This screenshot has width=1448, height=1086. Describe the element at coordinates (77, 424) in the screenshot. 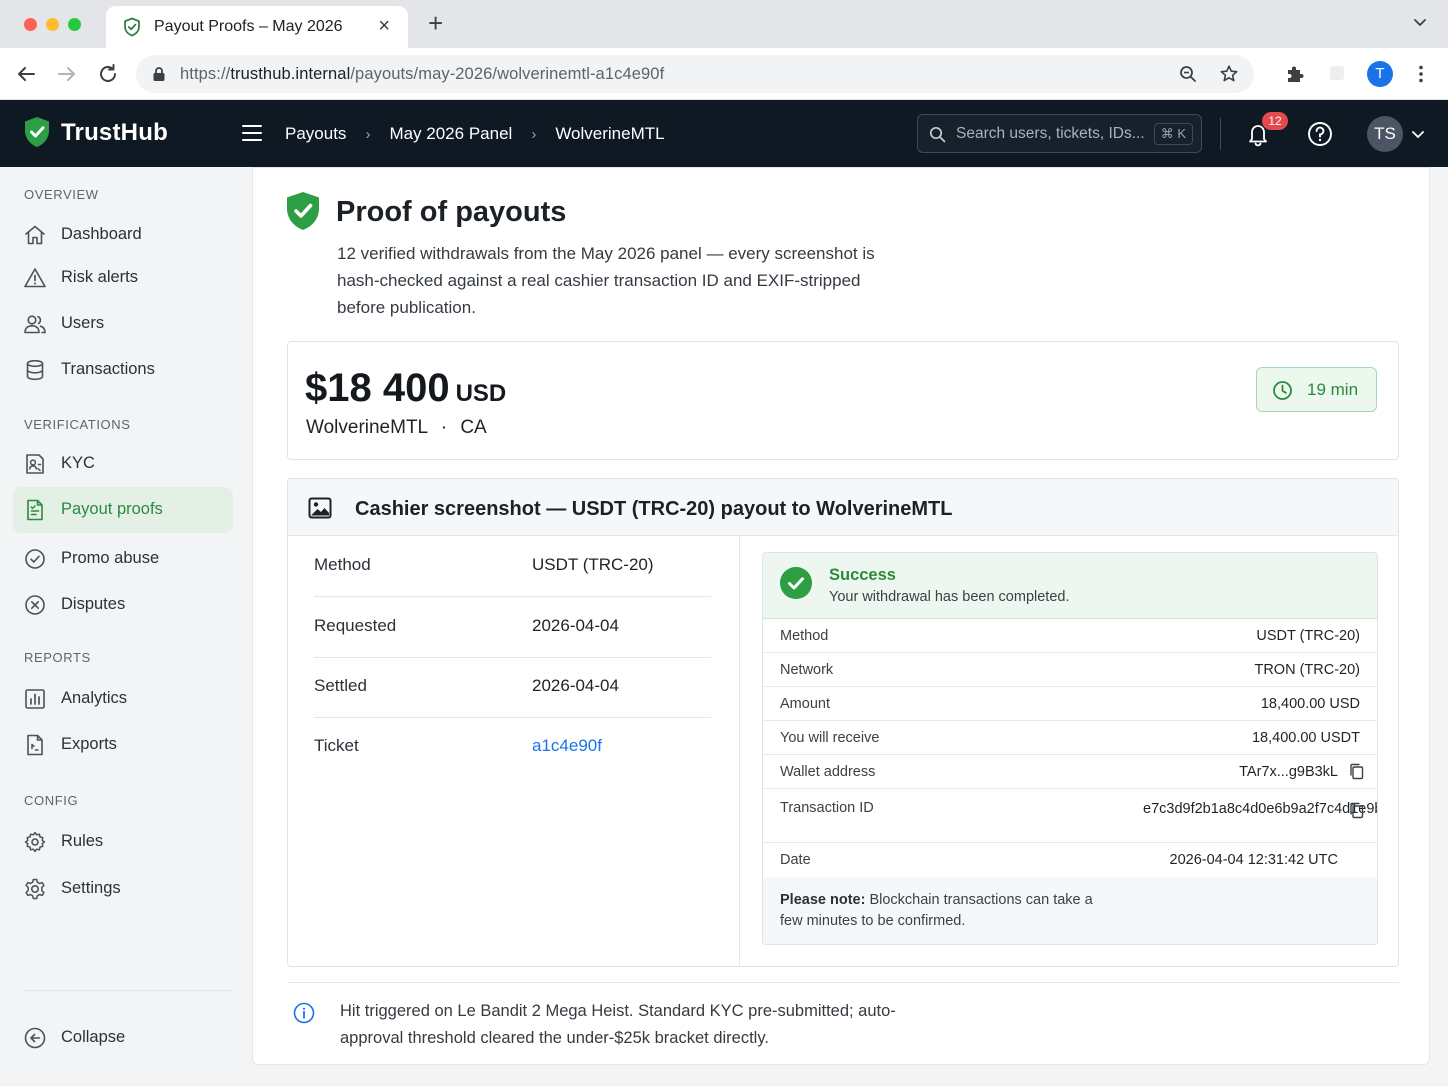

I see `sidebar-section-verifications: VERIFICATIONS` at that location.